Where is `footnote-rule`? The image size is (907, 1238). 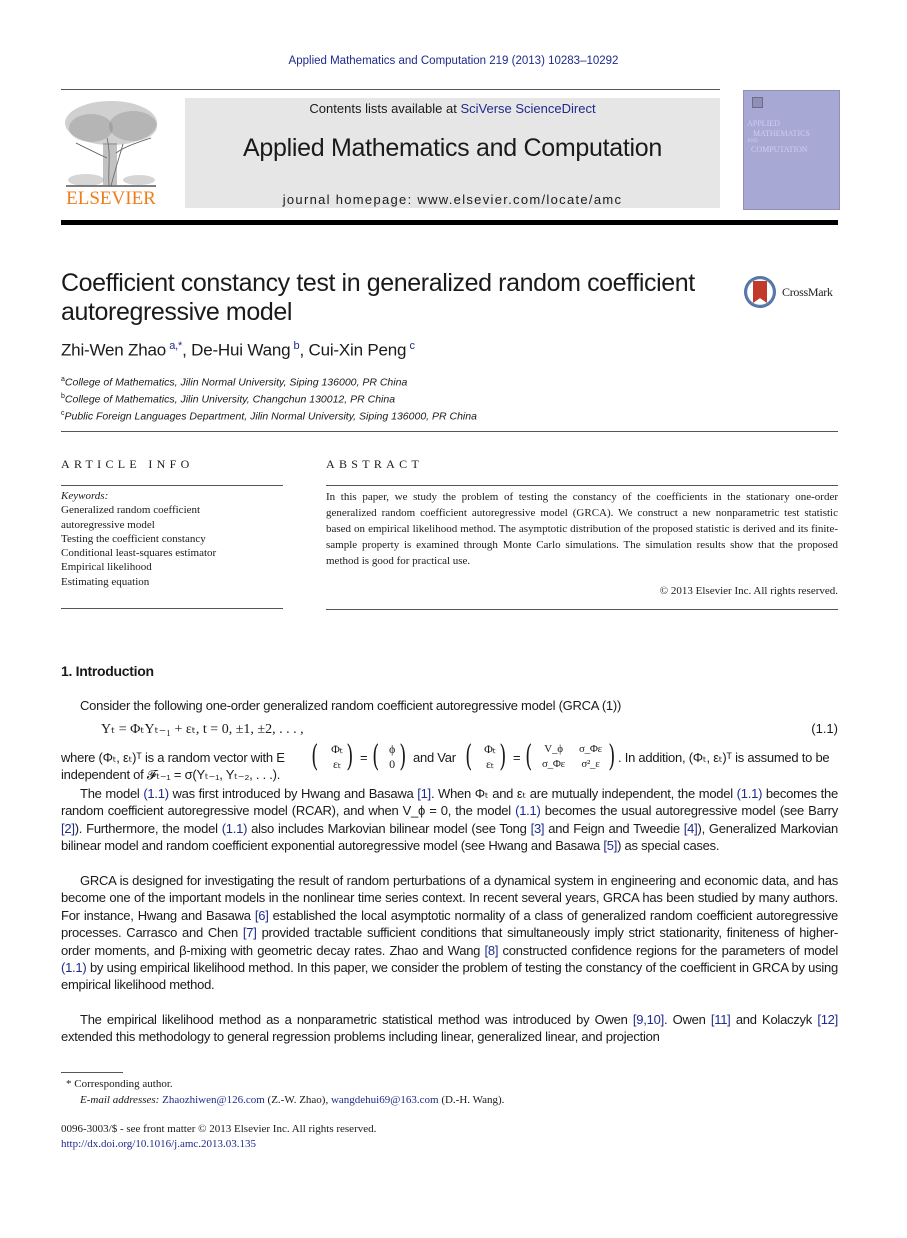 footnote-rule is located at coordinates (92, 1072).